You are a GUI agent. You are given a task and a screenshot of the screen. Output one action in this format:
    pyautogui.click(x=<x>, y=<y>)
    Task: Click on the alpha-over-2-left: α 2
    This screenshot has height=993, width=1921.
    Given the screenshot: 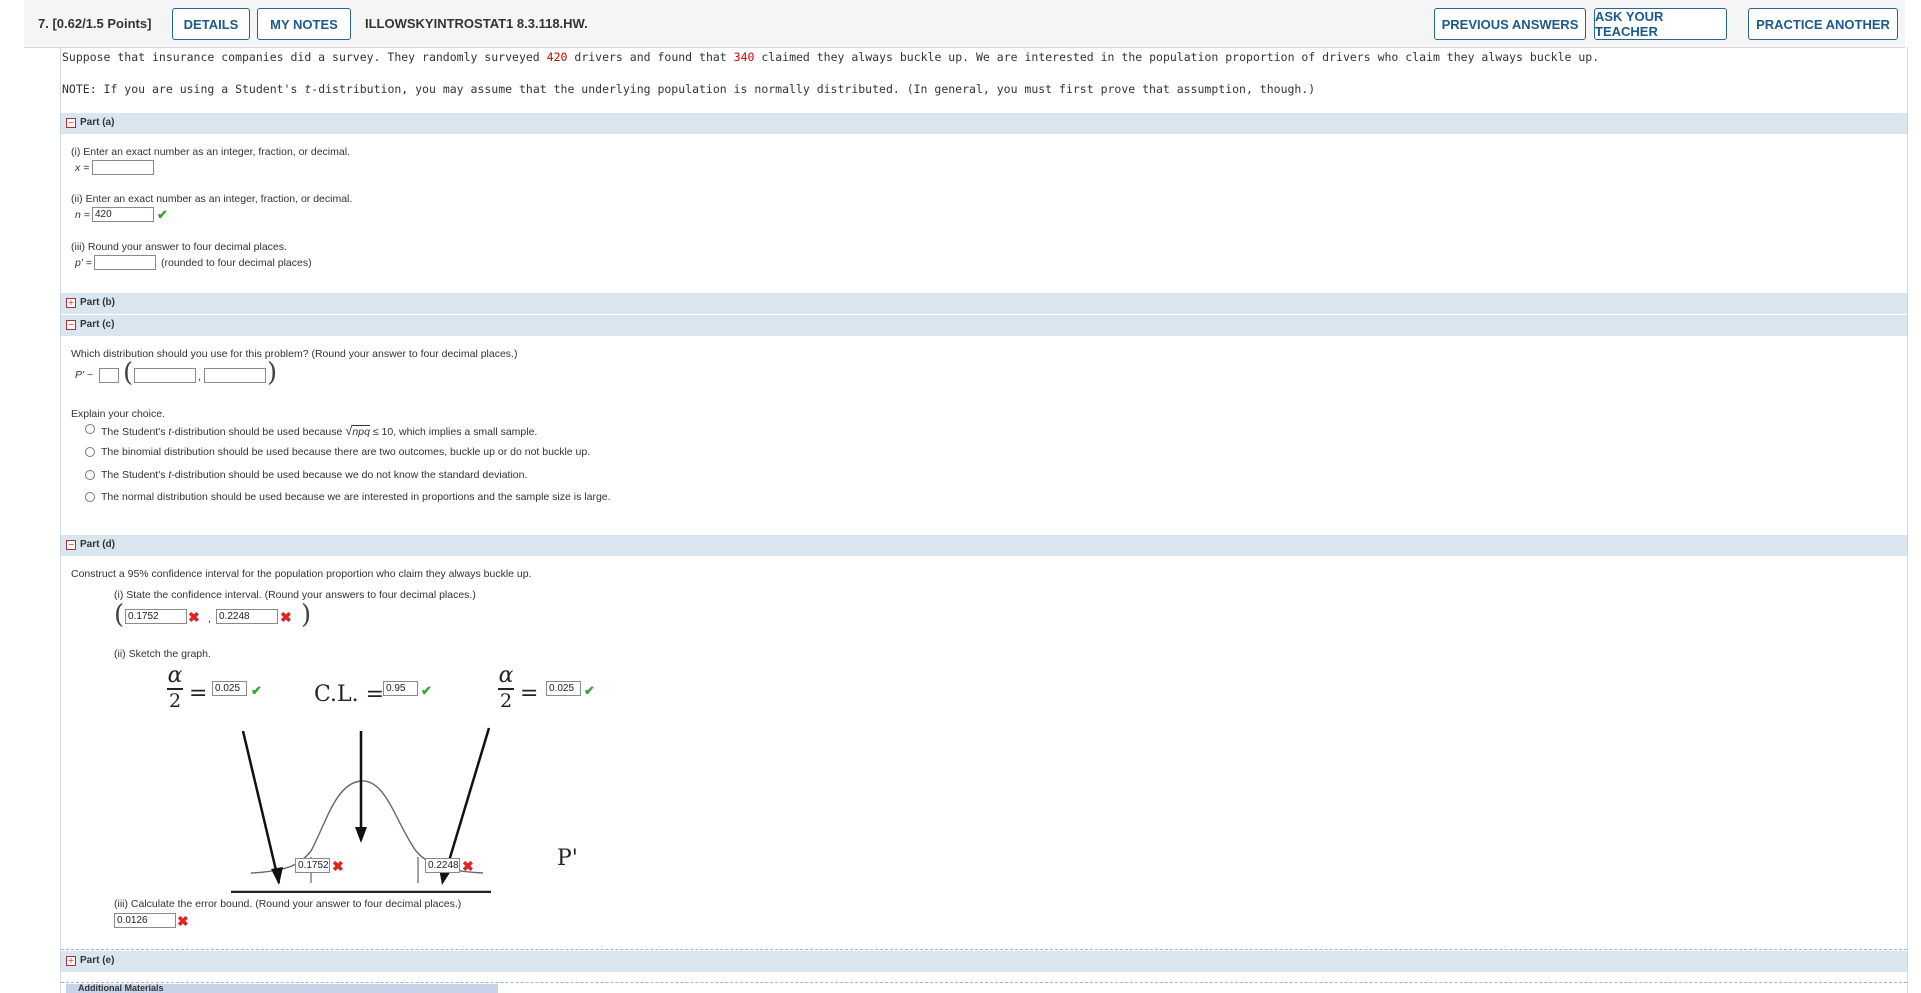 What is the action you would take?
    pyautogui.click(x=175, y=687)
    